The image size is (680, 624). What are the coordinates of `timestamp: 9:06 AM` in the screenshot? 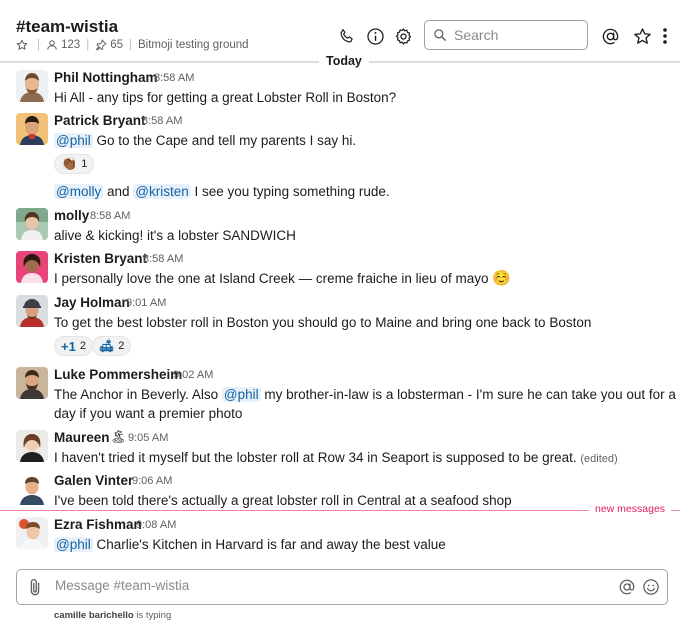 It's located at (152, 481).